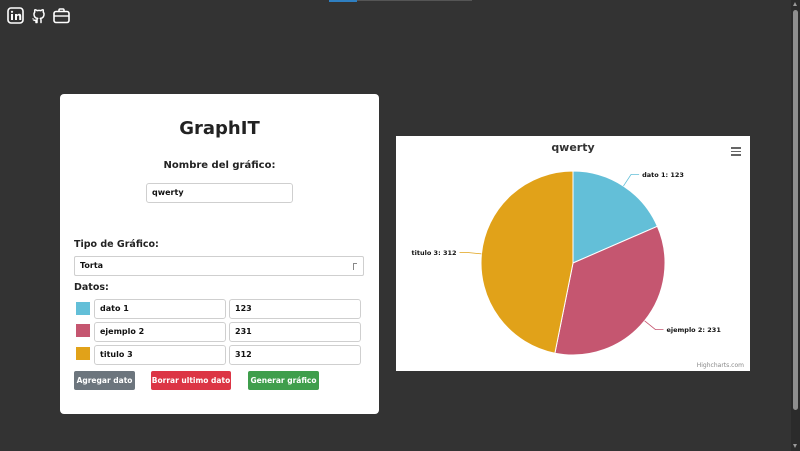  What do you see at coordinates (116, 244) in the screenshot?
I see `chart-type-label: Tipo de Gráfico:` at bounding box center [116, 244].